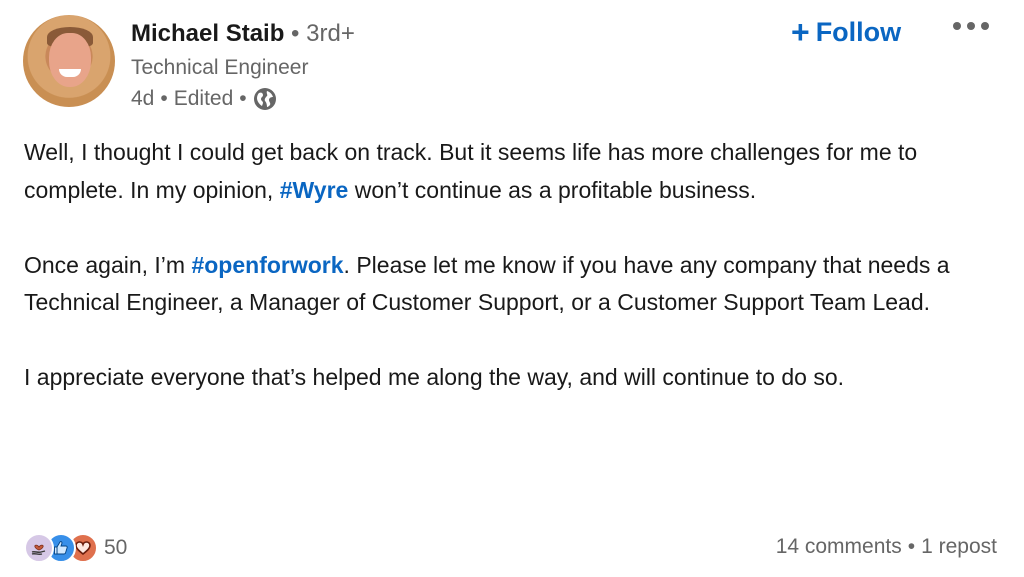  What do you see at coordinates (552, 189) in the screenshot?
I see `paragraph-text: won’t continue as a profitable business.` at bounding box center [552, 189].